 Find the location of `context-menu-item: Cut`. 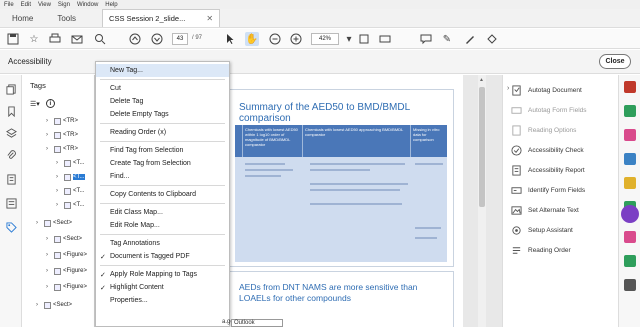

context-menu-item: Cut is located at coordinates (162, 88).